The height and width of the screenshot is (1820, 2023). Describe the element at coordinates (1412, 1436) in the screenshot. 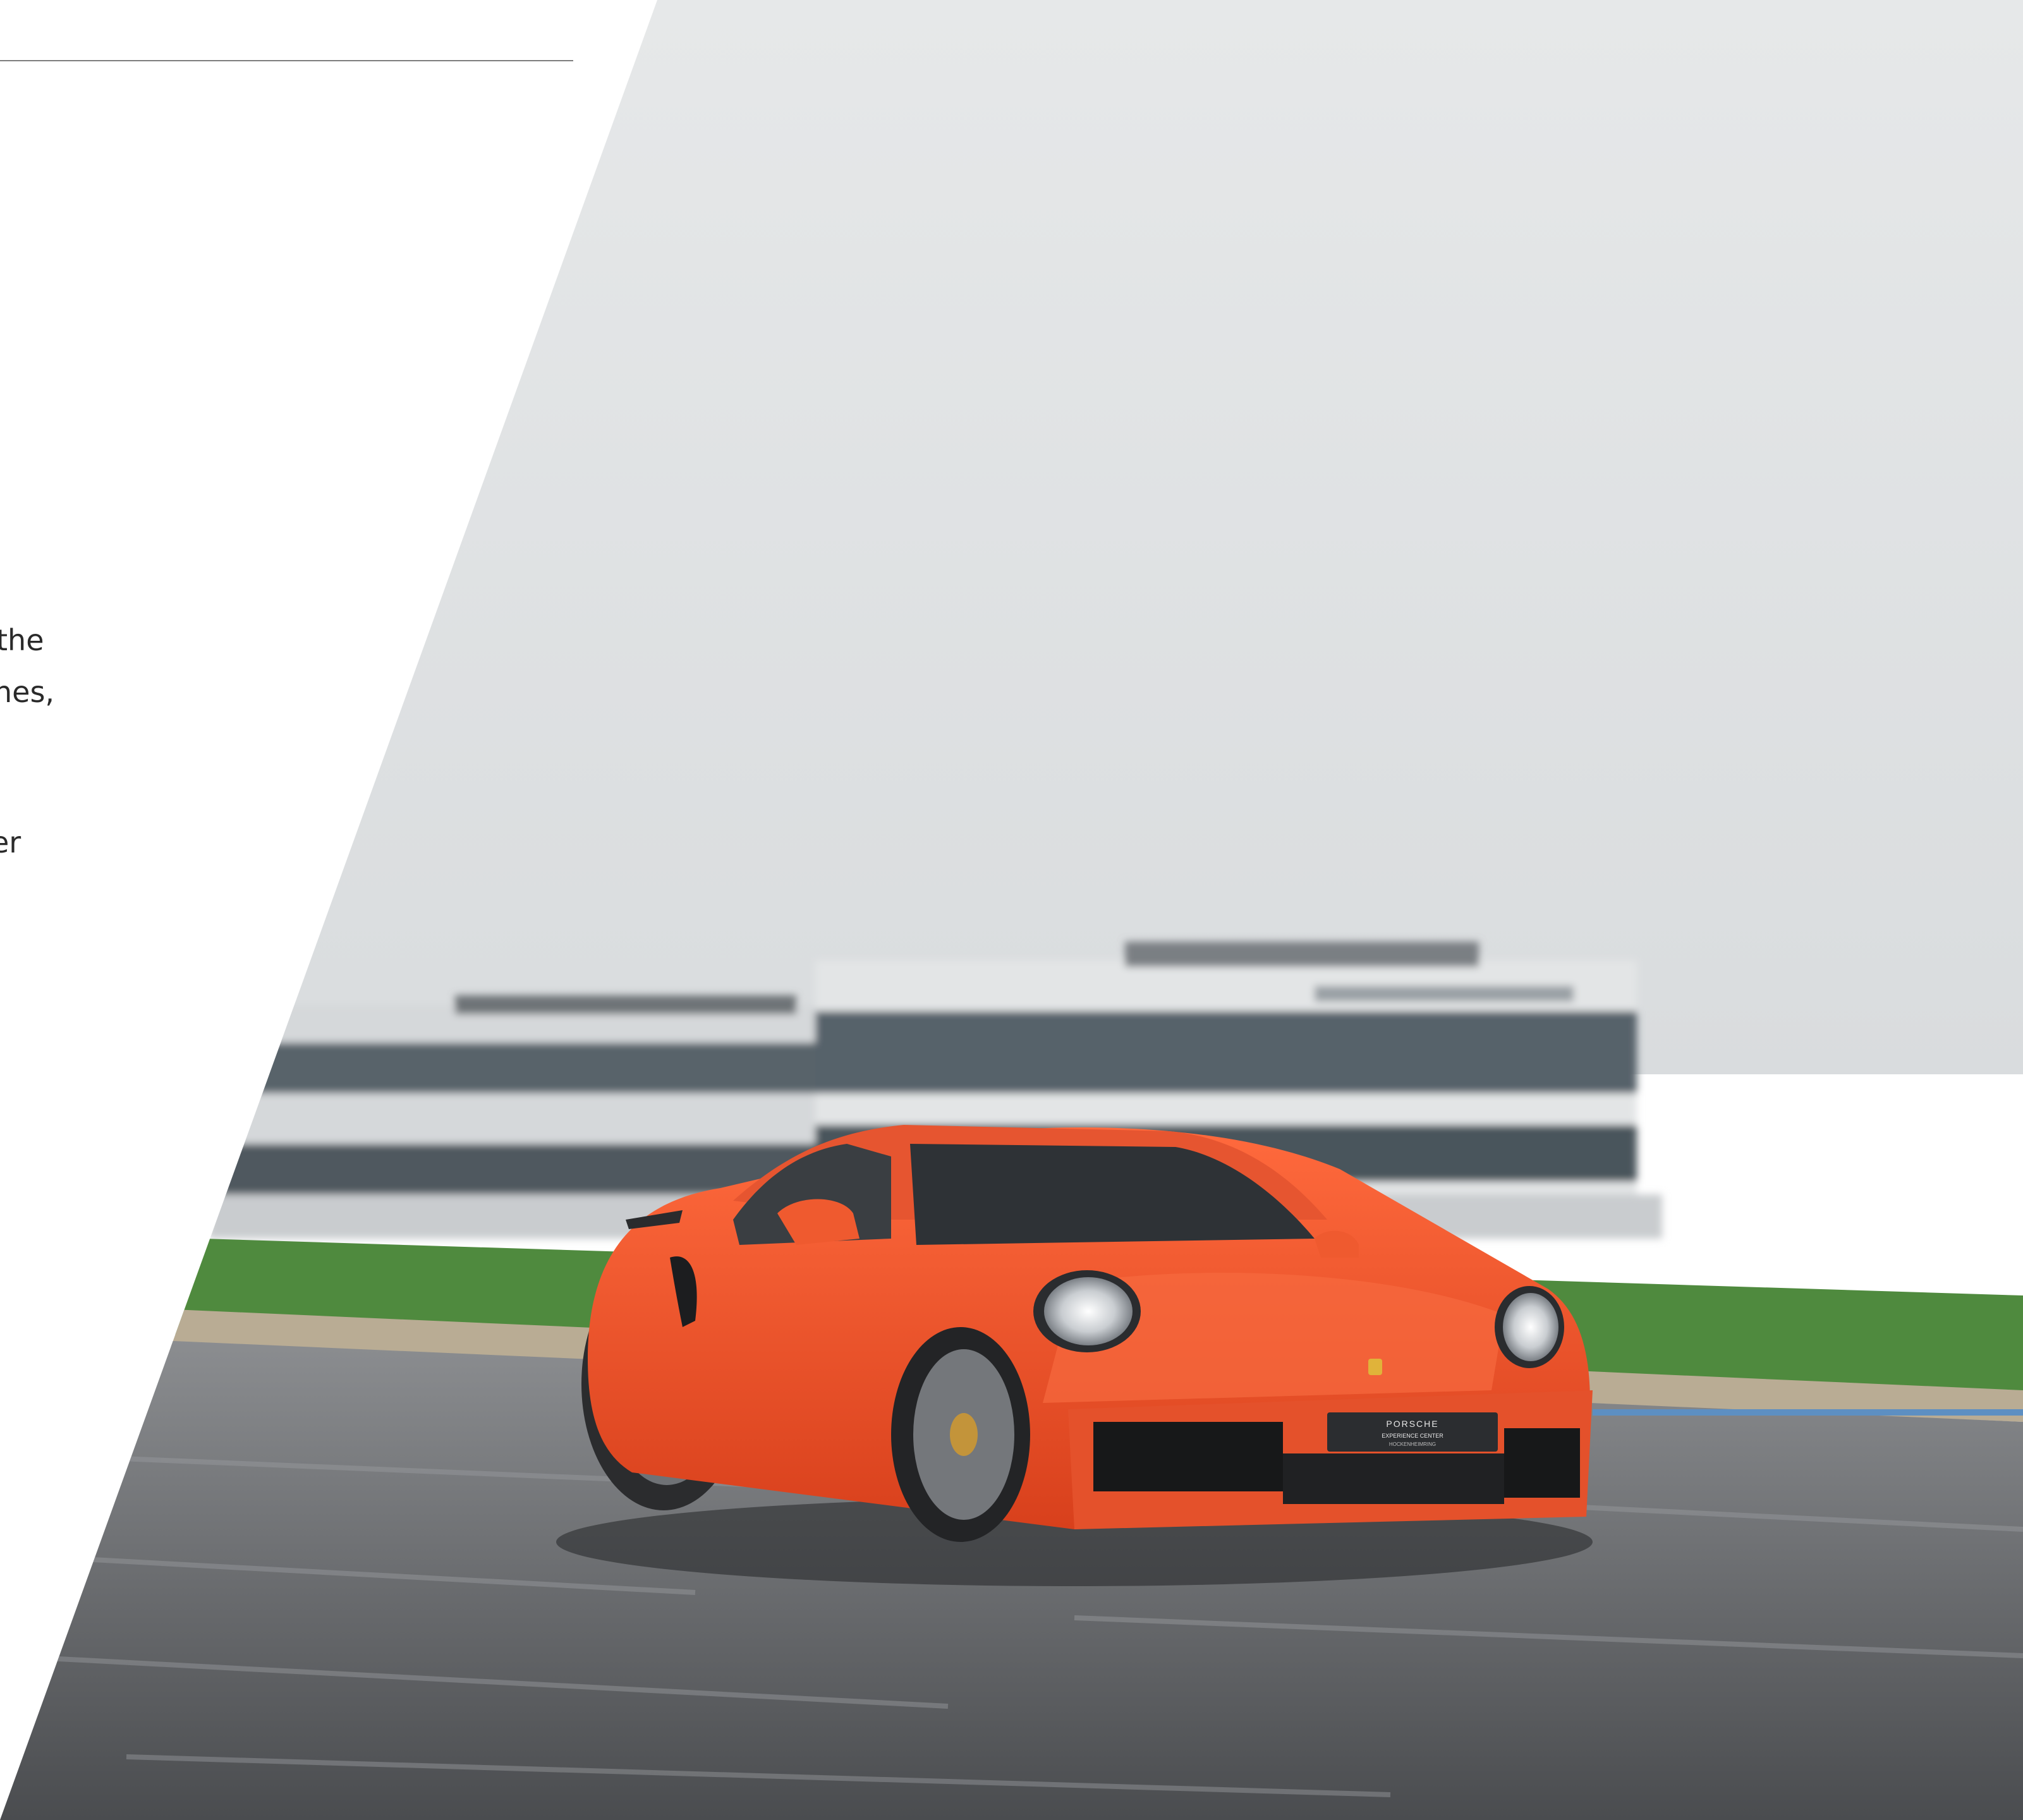

I see `plate-line1: EXPERIENCE CENTER` at that location.